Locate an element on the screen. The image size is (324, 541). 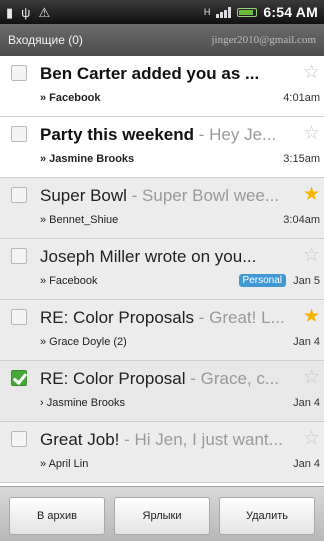
notification-icon: ▮ is located at coordinates (10, 12).